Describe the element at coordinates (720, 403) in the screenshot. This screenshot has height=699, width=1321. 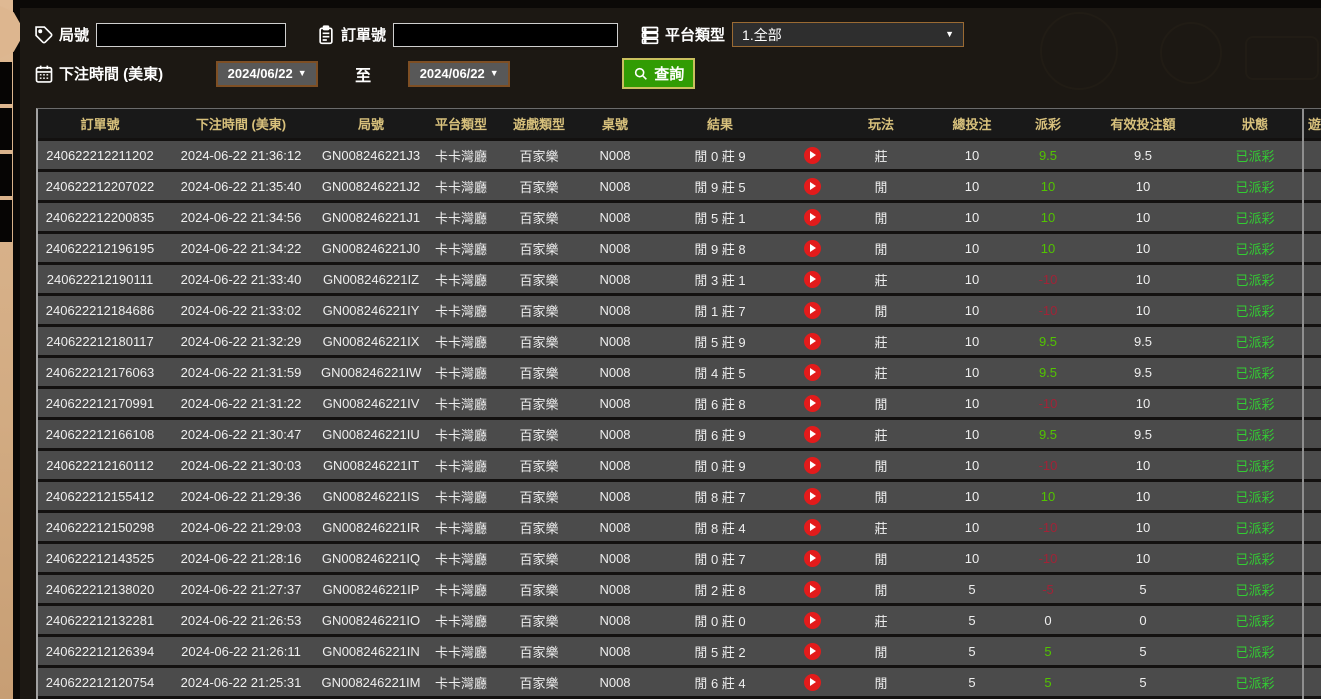
I see `result-cell: 閒 6 莊 8` at that location.